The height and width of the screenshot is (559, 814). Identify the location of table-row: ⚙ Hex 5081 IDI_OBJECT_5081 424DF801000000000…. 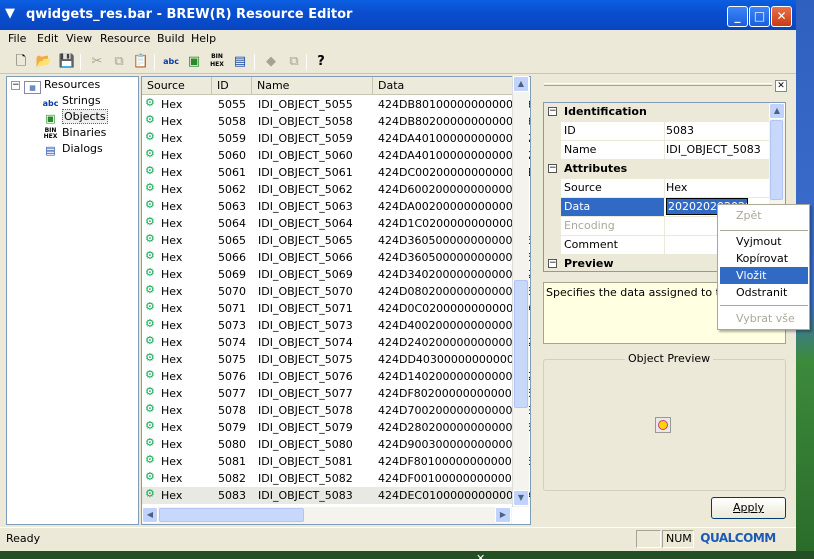
(336, 461).